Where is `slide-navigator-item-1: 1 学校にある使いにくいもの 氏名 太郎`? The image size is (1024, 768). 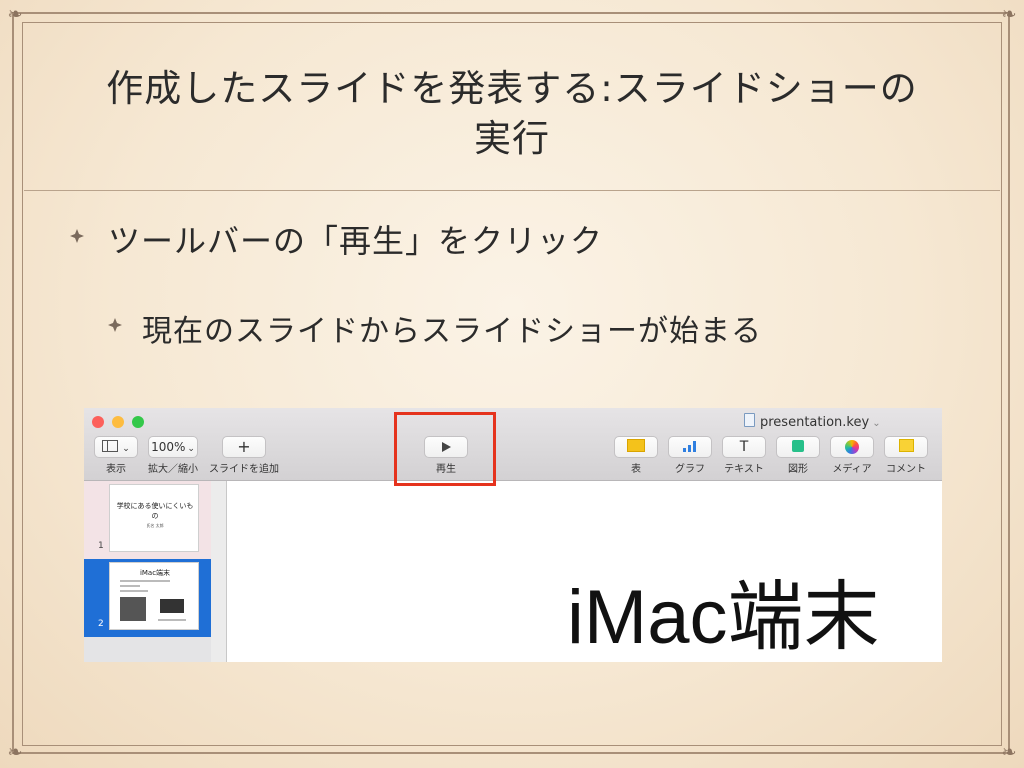 slide-navigator-item-1: 1 学校にある使いにくいもの 氏名 太郎 is located at coordinates (147, 520).